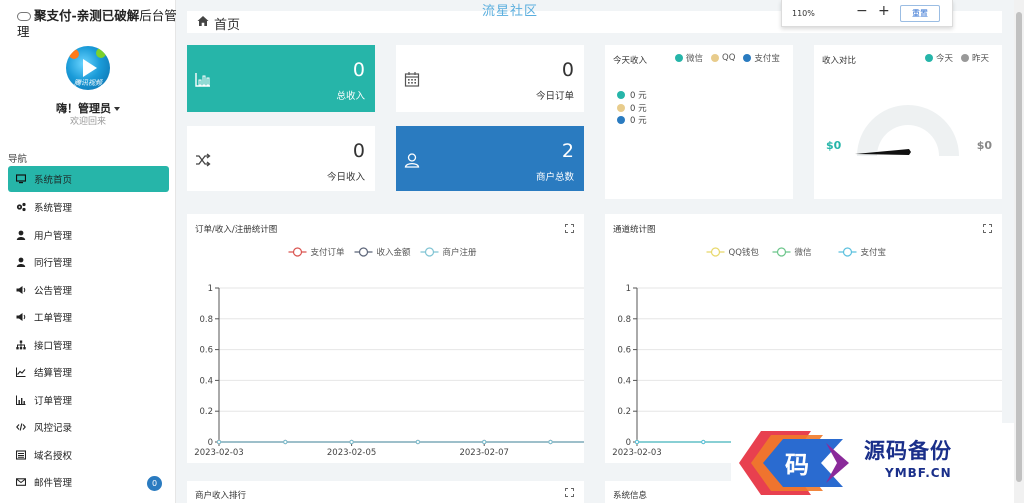  I want to click on calendar-icon, so click(412, 79).